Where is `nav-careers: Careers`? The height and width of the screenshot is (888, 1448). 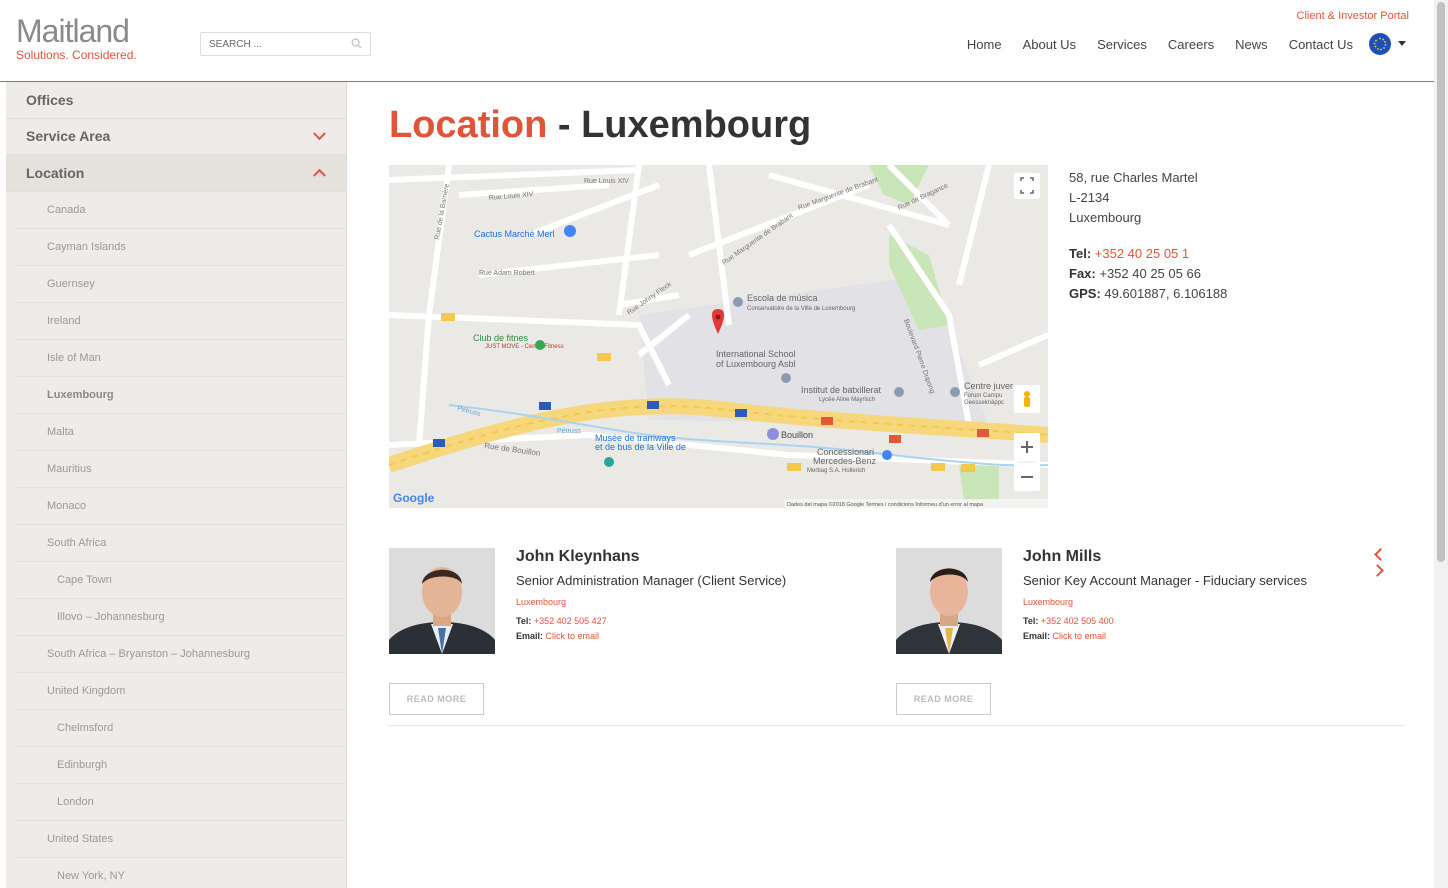
nav-careers: Careers is located at coordinates (1191, 44).